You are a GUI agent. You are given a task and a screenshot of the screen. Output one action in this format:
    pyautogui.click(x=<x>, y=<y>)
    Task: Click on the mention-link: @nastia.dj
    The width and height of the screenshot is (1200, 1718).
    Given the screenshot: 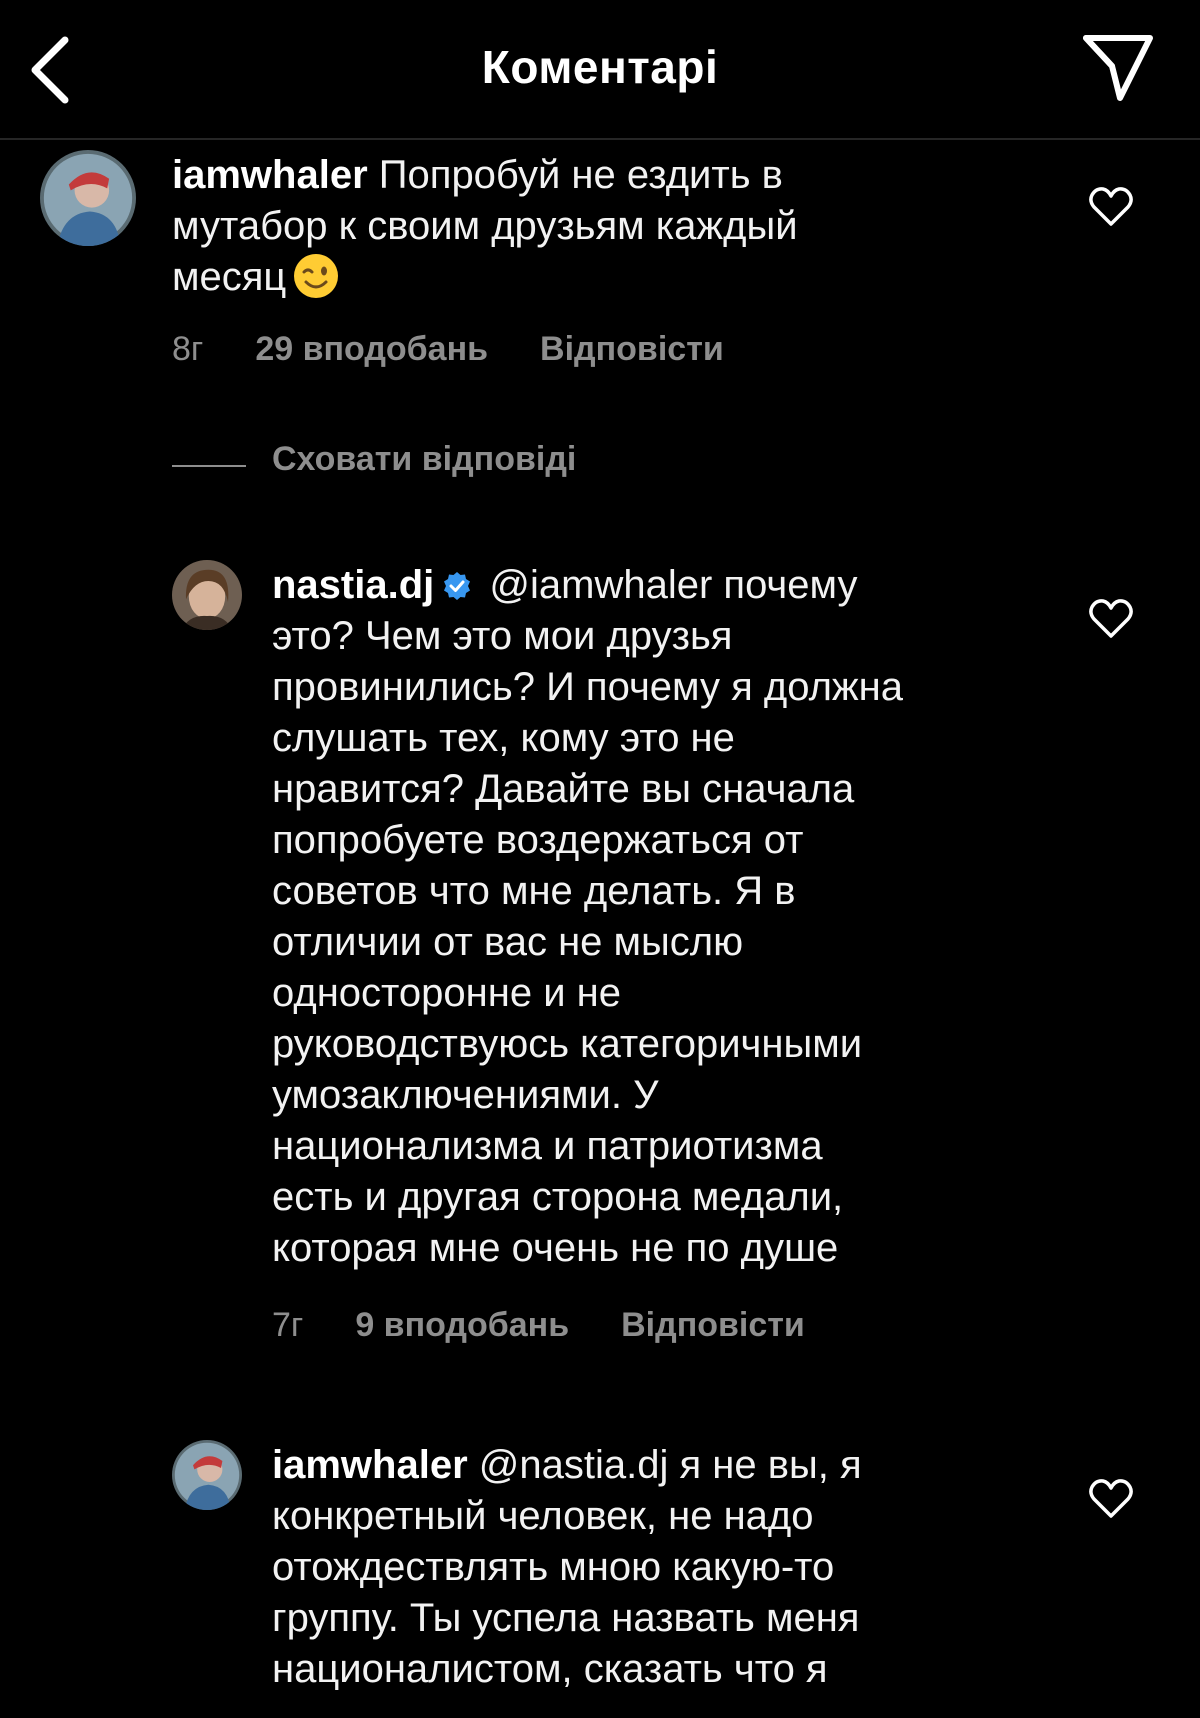 What is the action you would take?
    pyautogui.click(x=574, y=1465)
    